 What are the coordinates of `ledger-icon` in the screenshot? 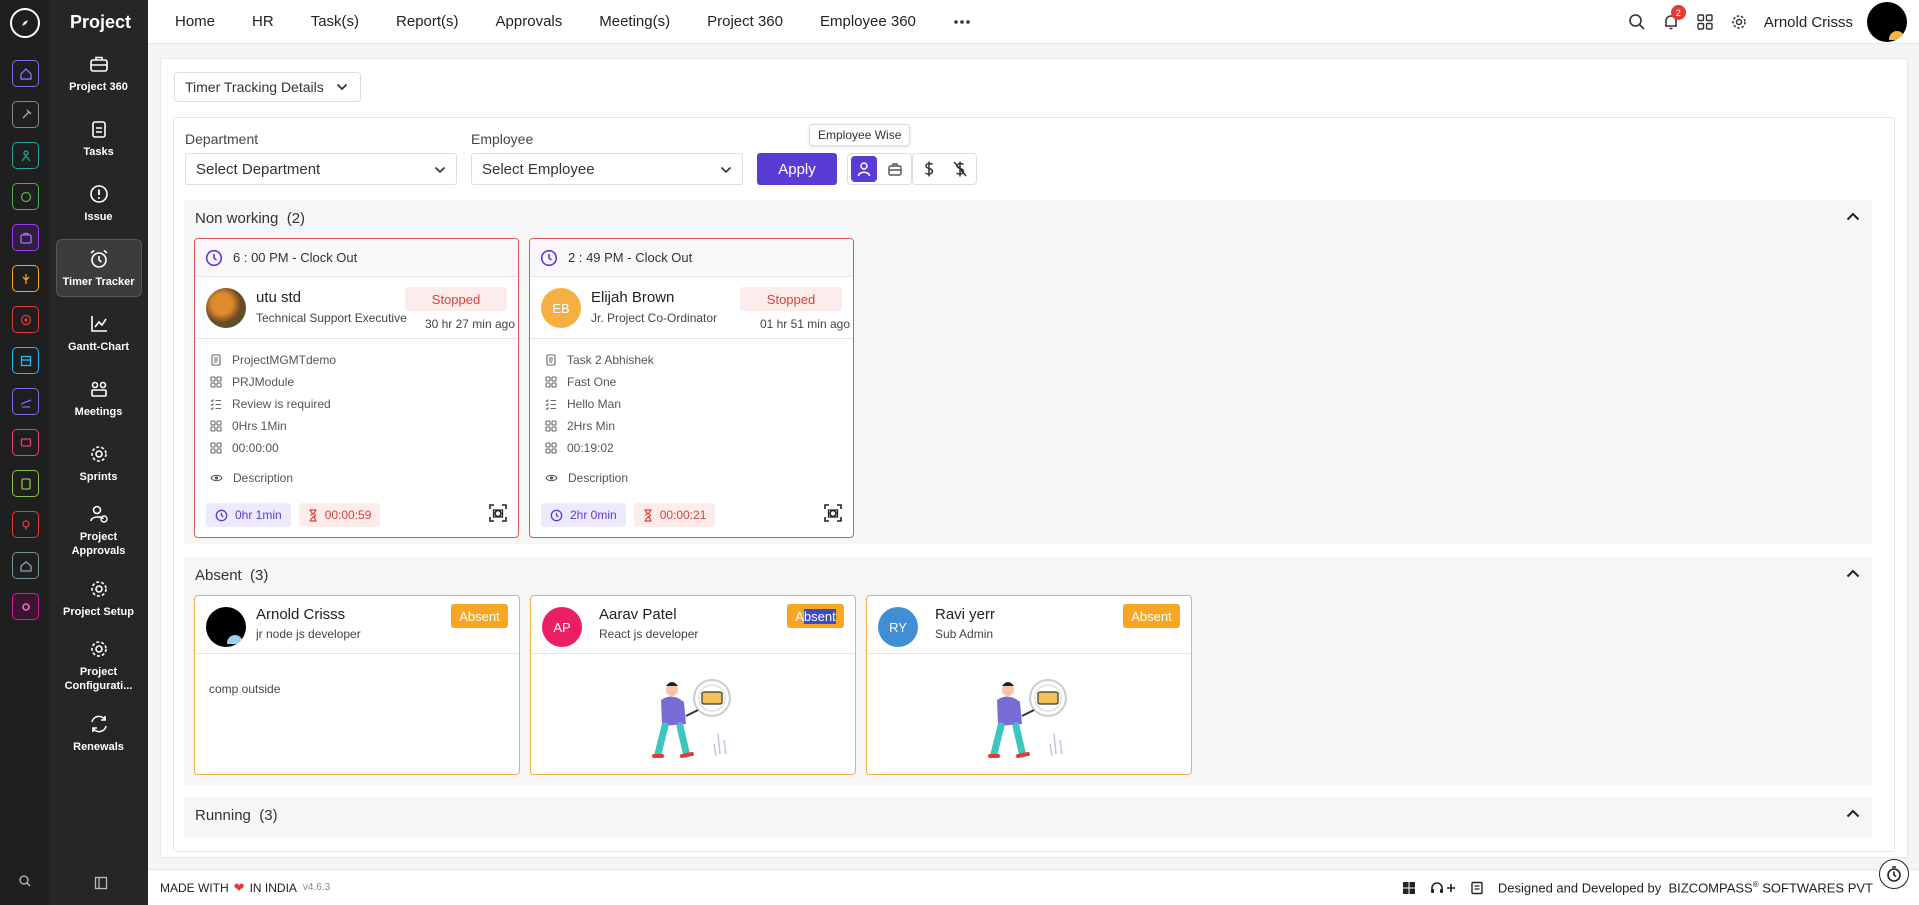 It's located at (1477, 888).